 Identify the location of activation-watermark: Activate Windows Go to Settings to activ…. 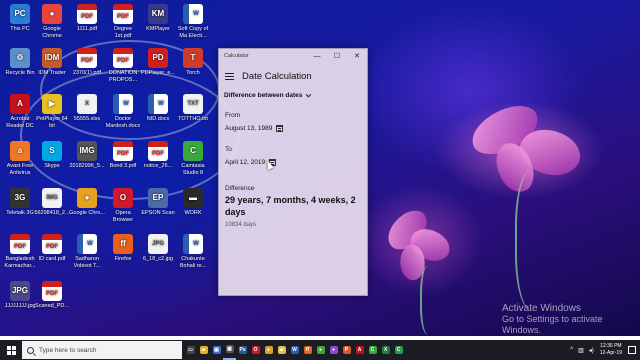
(571, 319).